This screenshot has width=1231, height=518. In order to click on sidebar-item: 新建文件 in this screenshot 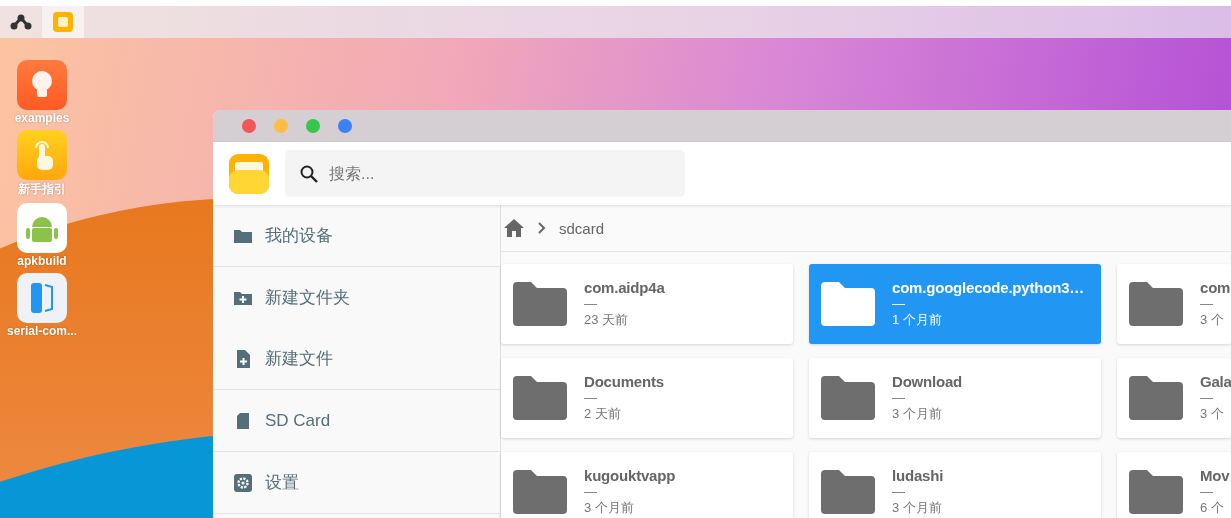, I will do `click(356, 358)`.